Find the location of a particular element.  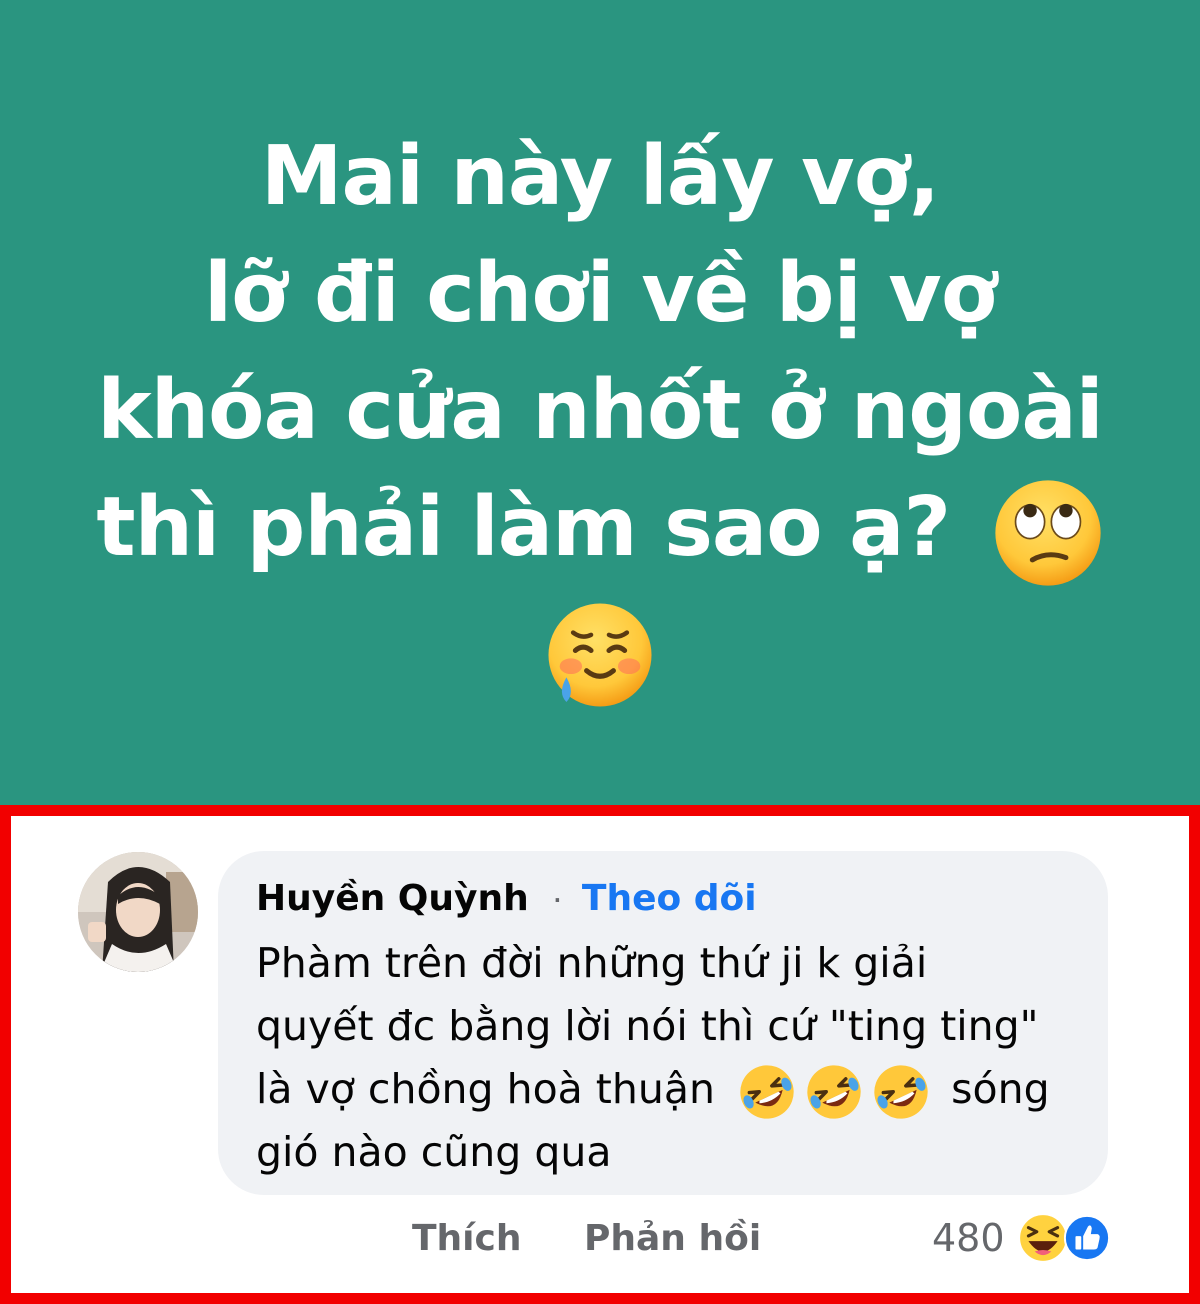

post-line-4: thì phải làm sao ạ? is located at coordinates (600, 529).